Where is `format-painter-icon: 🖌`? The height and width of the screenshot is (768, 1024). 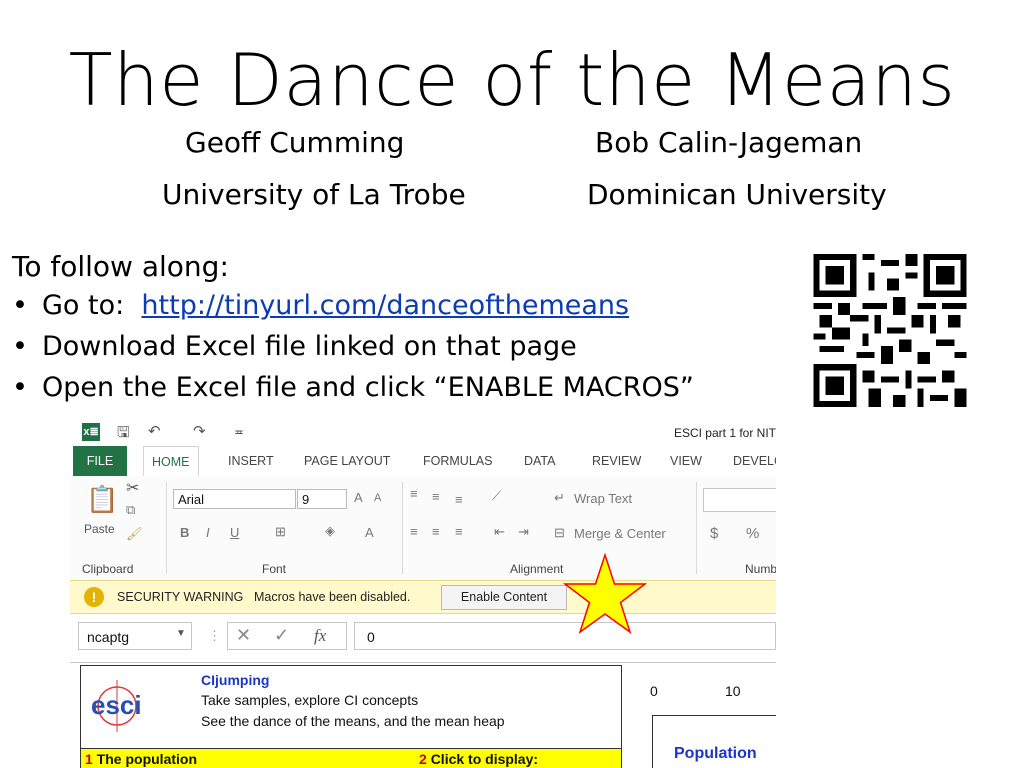 format-painter-icon: 🖌 is located at coordinates (134, 534).